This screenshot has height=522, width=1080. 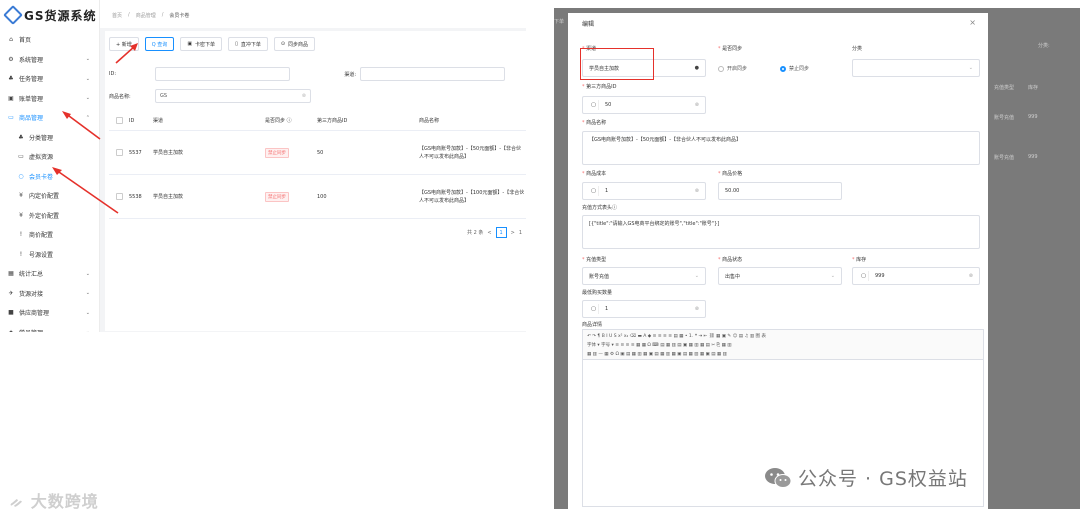 I want to click on direct-order-label: 直冲下单, so click(x=250, y=44).